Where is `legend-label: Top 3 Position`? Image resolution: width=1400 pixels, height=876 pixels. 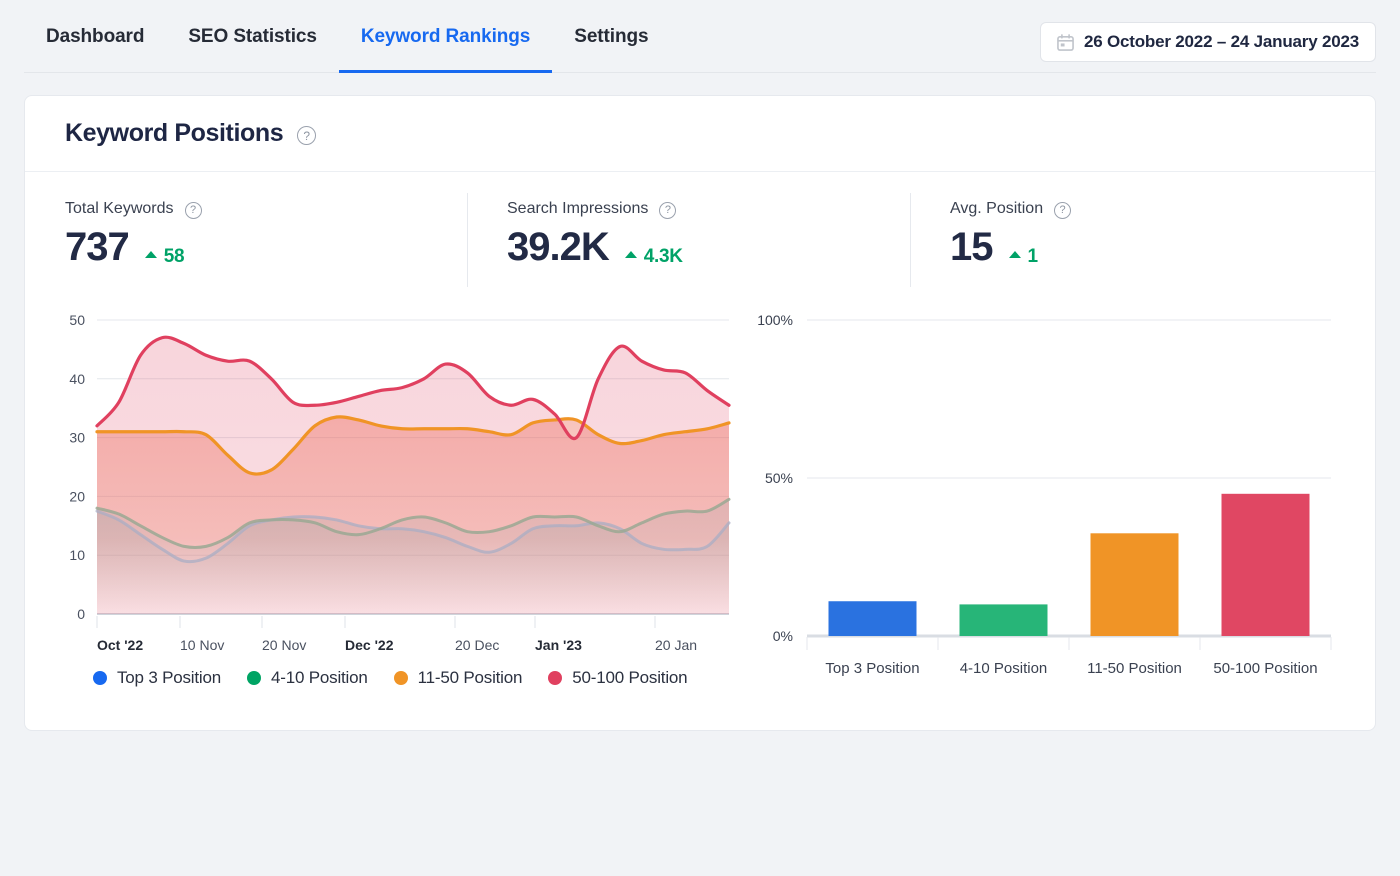
legend-label: Top 3 Position is located at coordinates (169, 677).